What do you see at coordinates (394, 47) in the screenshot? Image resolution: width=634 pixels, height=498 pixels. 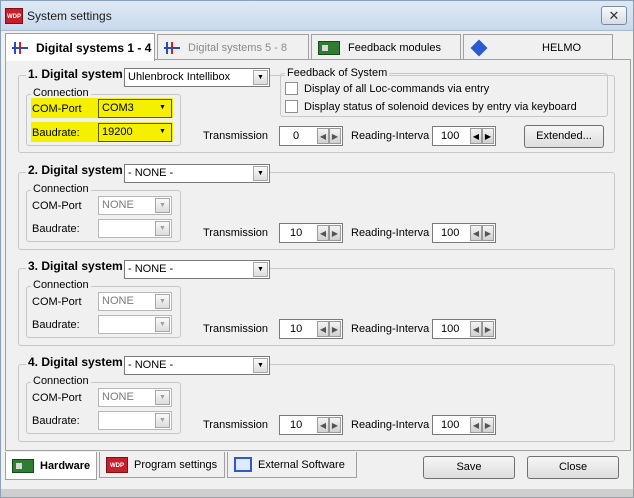 I see `tab-label: Feedback modules` at bounding box center [394, 47].